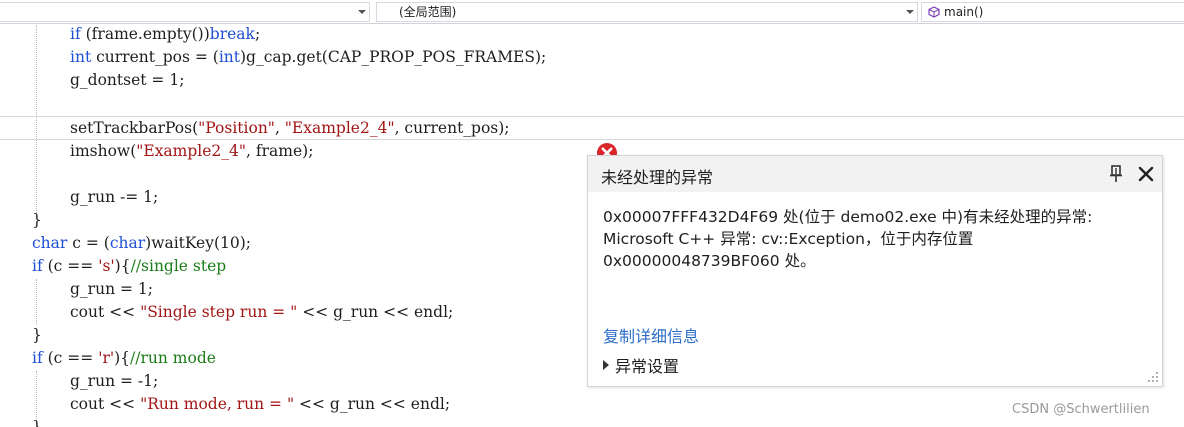 This screenshot has height=427, width=1184. What do you see at coordinates (1081, 409) in the screenshot?
I see `watermark: CSDN @Schwertlilien` at bounding box center [1081, 409].